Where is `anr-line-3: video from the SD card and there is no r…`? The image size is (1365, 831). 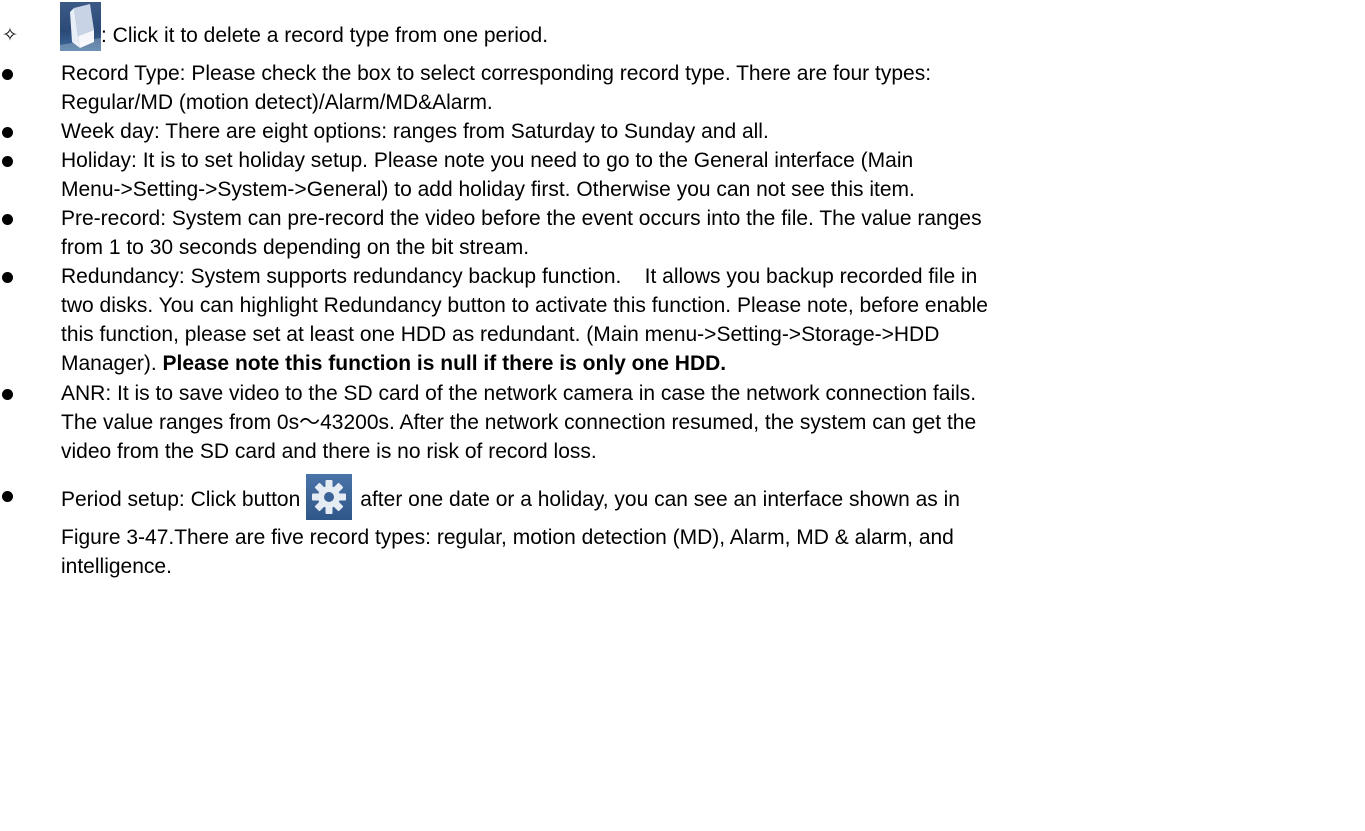
anr-line-3: video from the SD card and there is no r… is located at coordinates (329, 451).